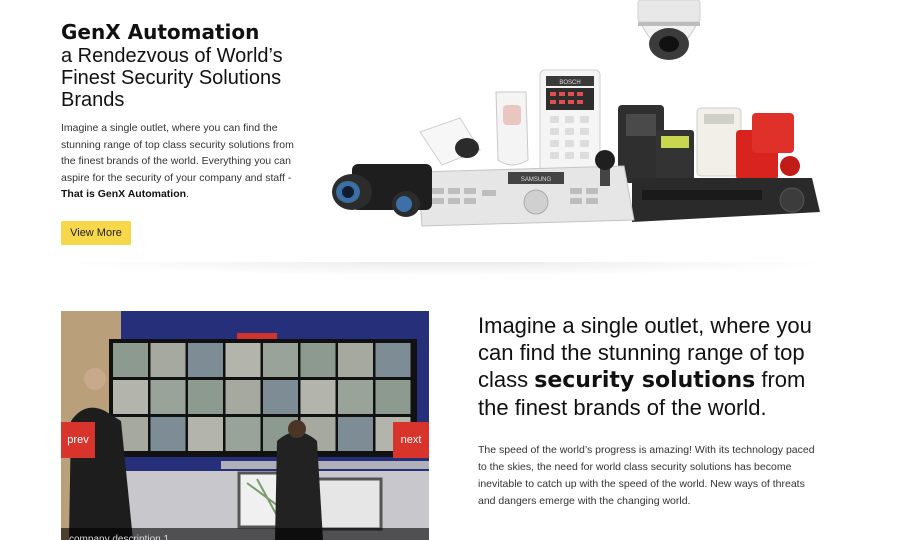  I want to click on controller-brand-label: SAMSUNG, so click(536, 180).